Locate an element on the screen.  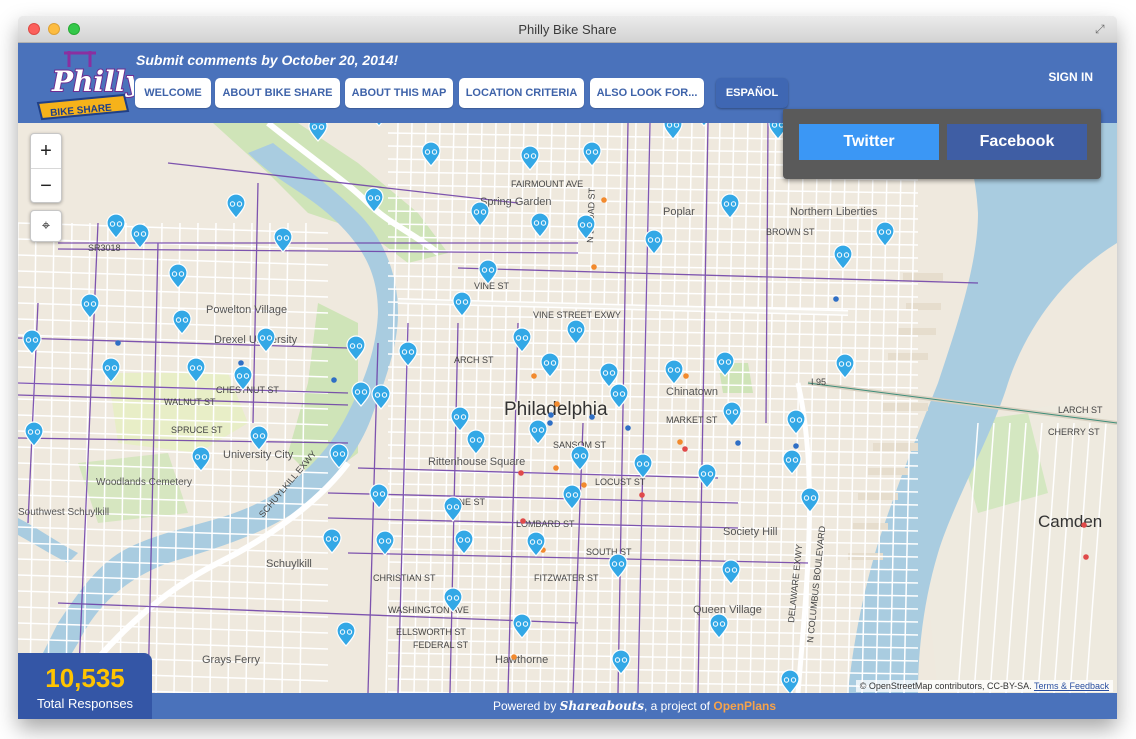
shareabouts-link: Shareabouts is located at coordinates (602, 706).